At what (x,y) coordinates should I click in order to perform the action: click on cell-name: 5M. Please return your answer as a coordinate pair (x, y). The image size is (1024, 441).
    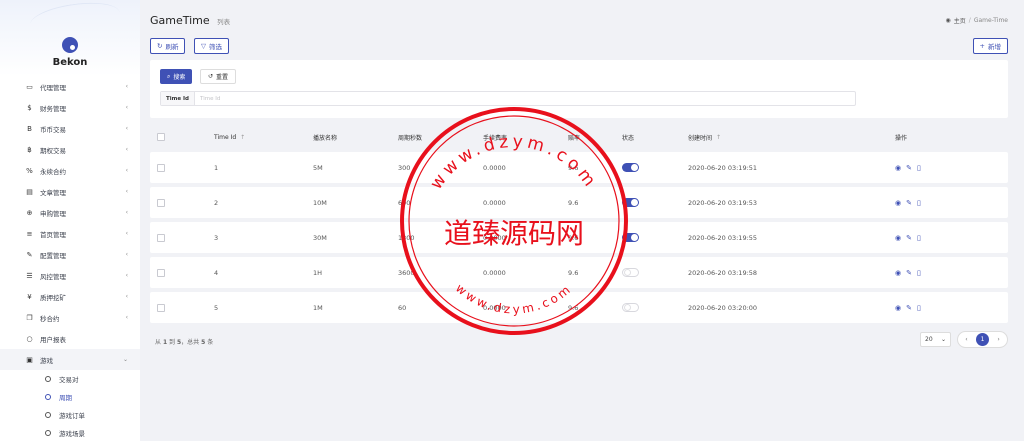
    Looking at the image, I should click on (318, 167).